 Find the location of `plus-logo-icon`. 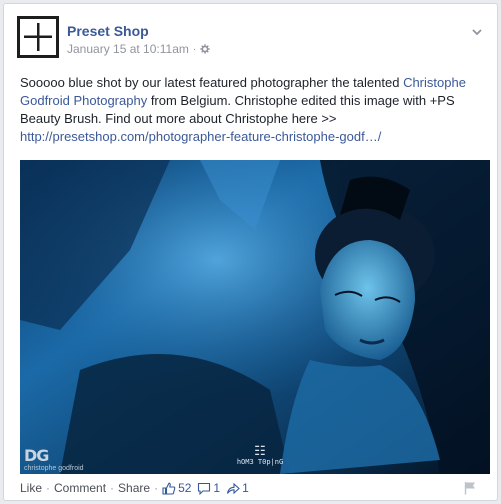

plus-logo-icon is located at coordinates (38, 37).